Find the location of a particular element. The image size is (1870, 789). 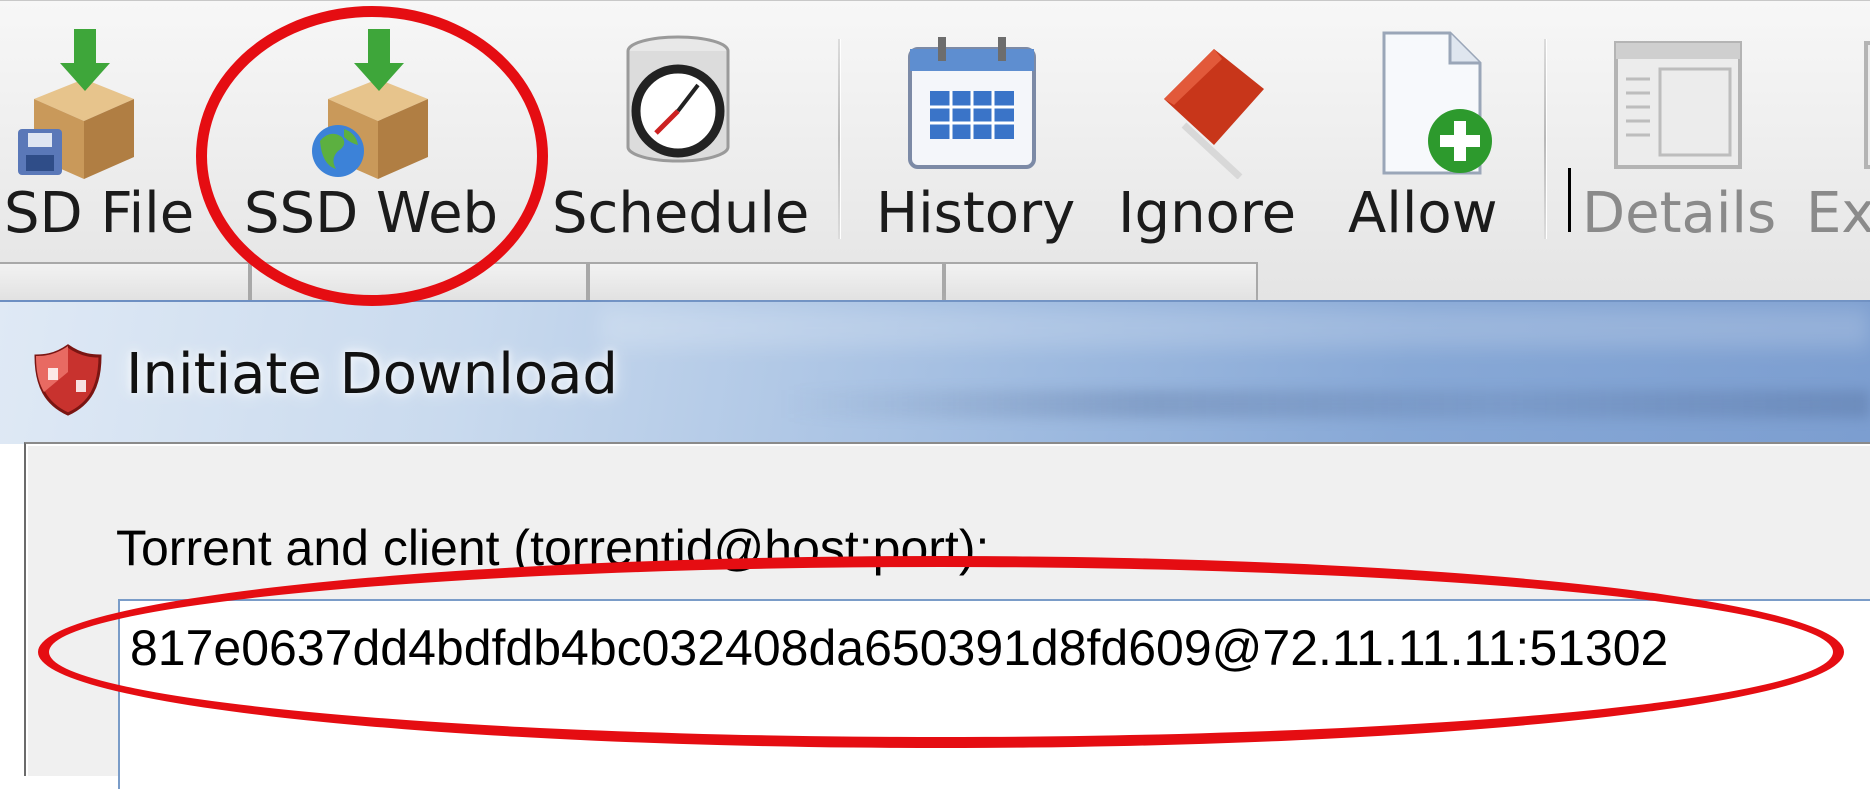

ssd-file-button: SD File is located at coordinates (100, 134).